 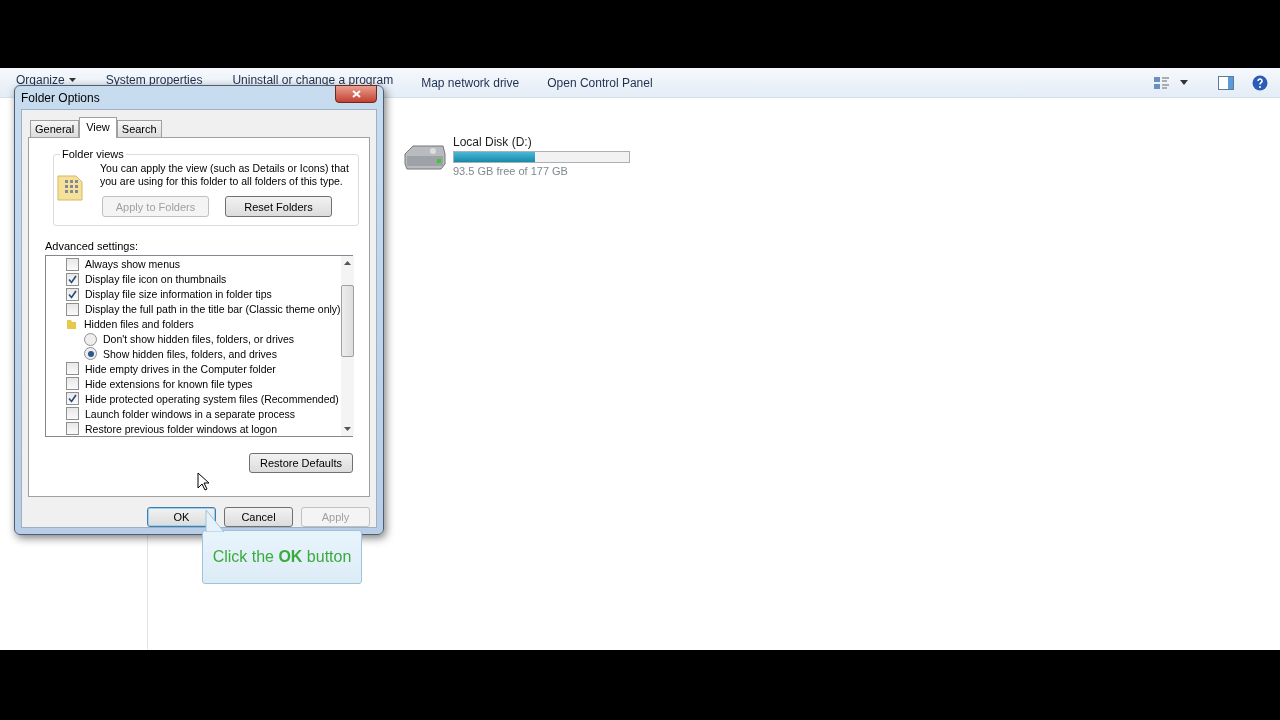 What do you see at coordinates (133, 264) in the screenshot?
I see `setting-label: Always show menus` at bounding box center [133, 264].